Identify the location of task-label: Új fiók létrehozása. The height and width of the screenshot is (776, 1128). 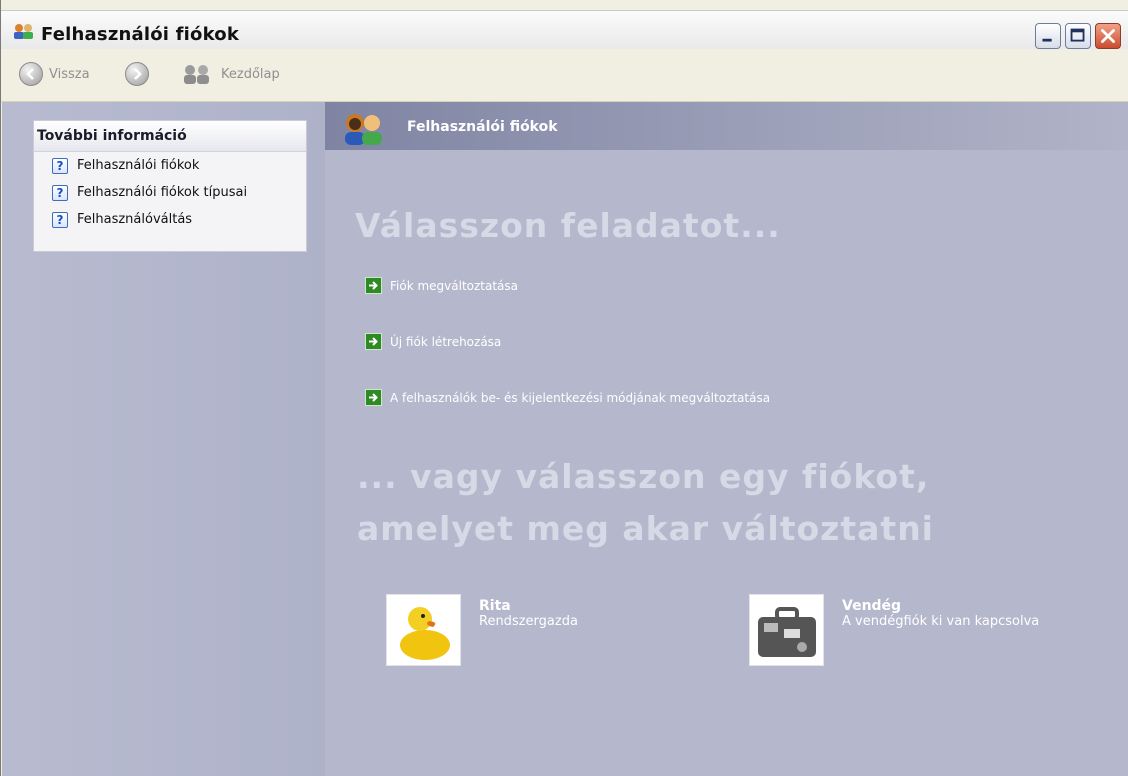
(446, 341).